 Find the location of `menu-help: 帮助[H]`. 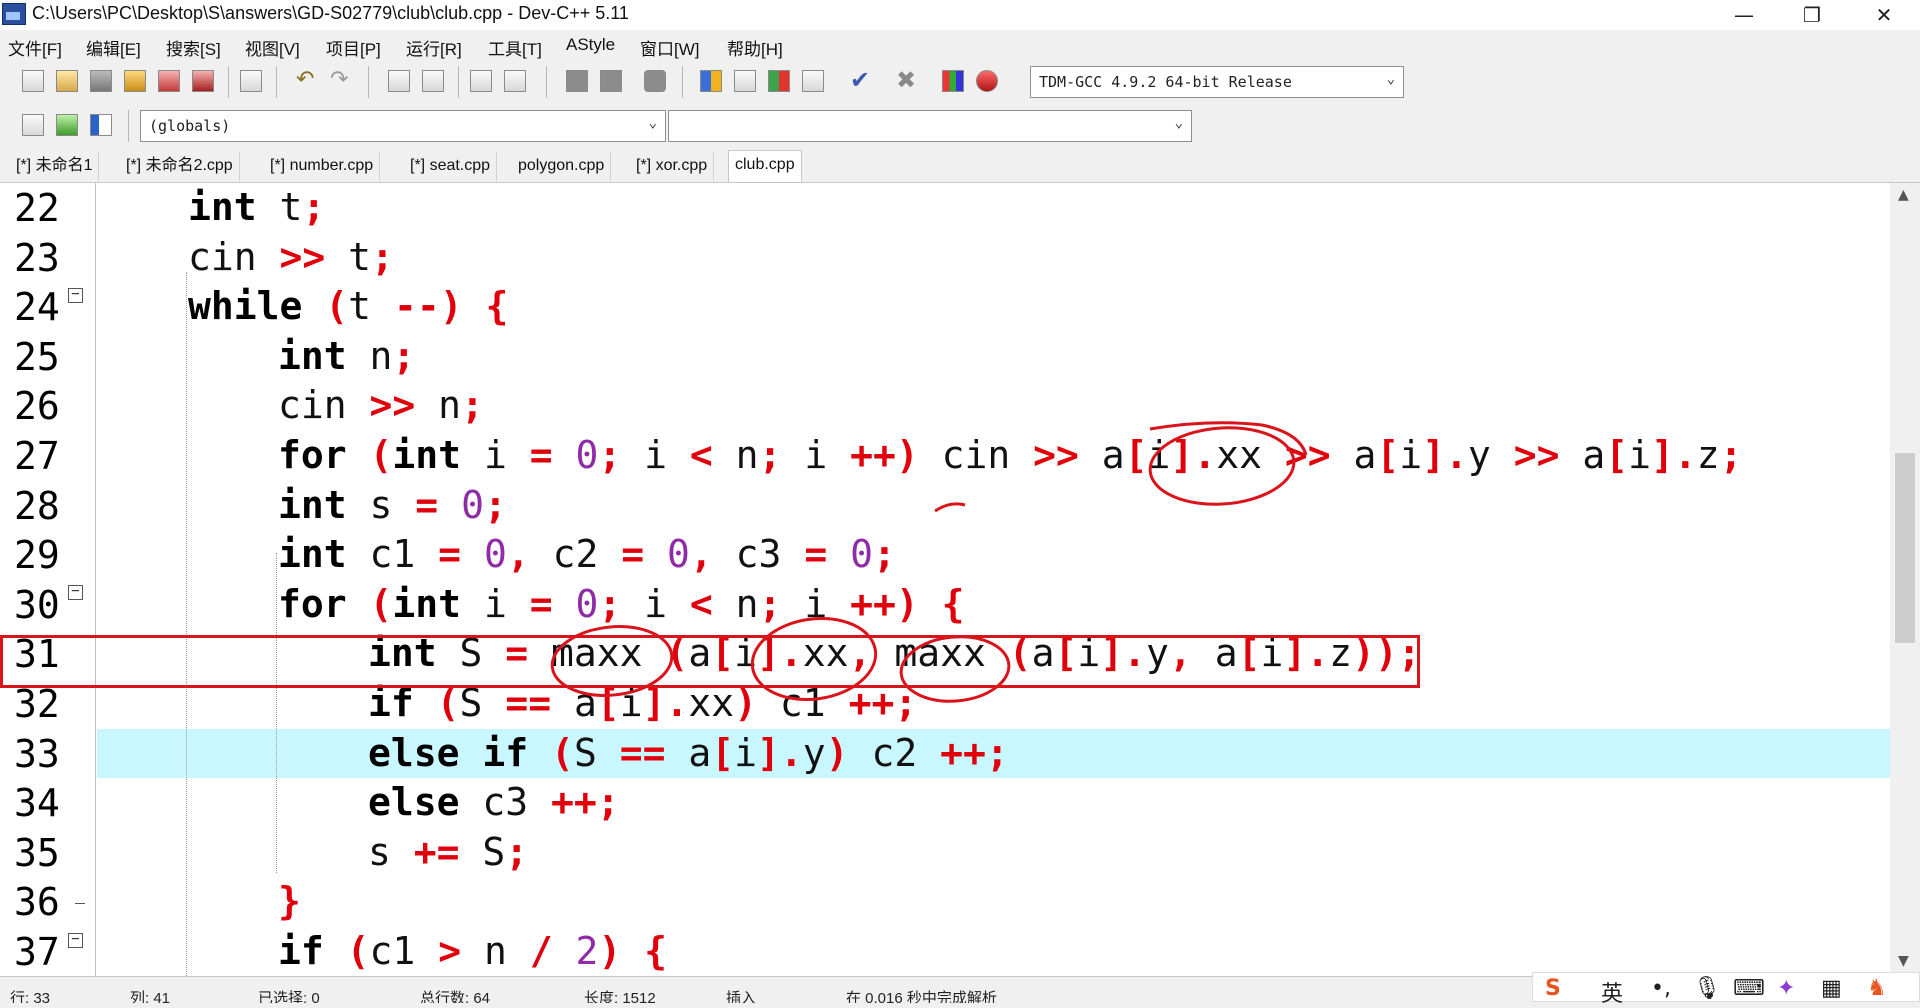

menu-help: 帮助[H] is located at coordinates (755, 47).